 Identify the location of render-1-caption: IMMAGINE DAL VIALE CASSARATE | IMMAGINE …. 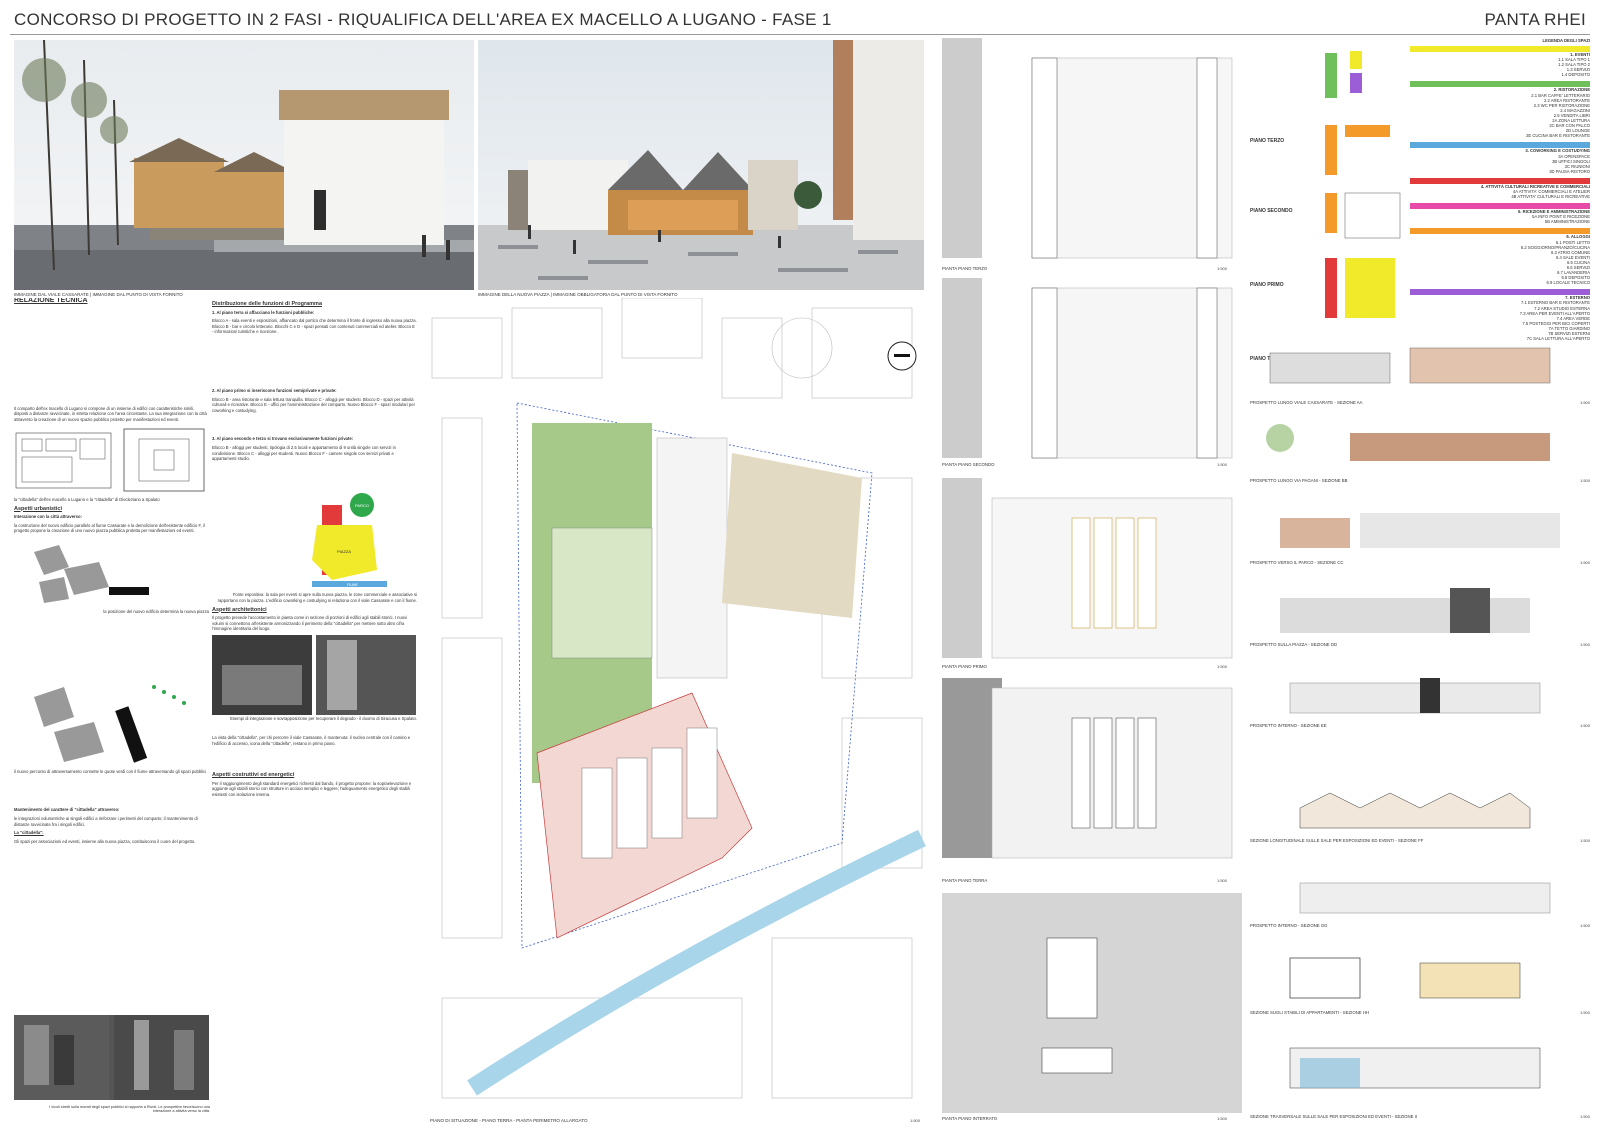
(98, 294).